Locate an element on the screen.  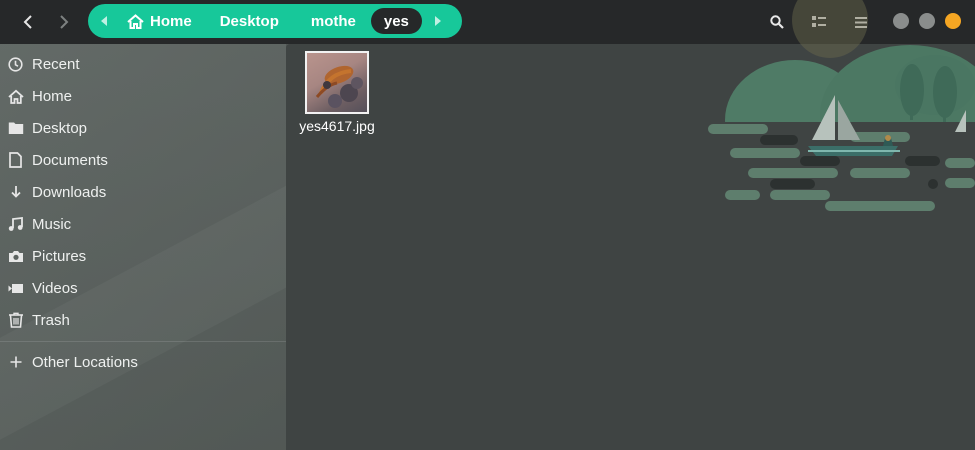
breadcrumb-yes-label: yes is located at coordinates (396, 21).